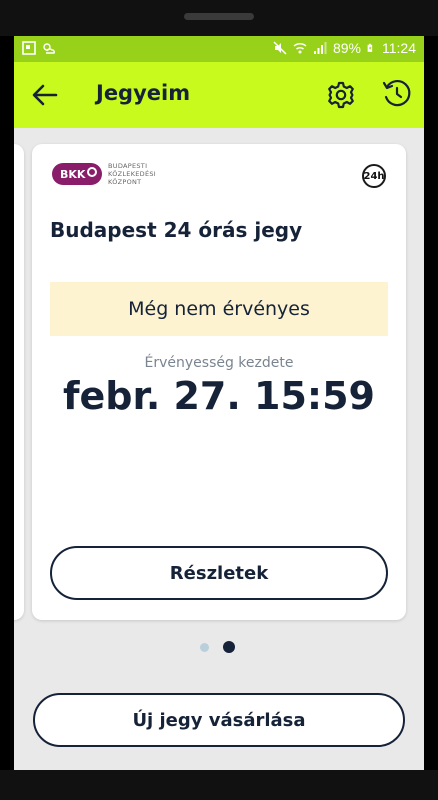 This screenshot has height=800, width=438. I want to click on gear-icon, so click(341, 95).